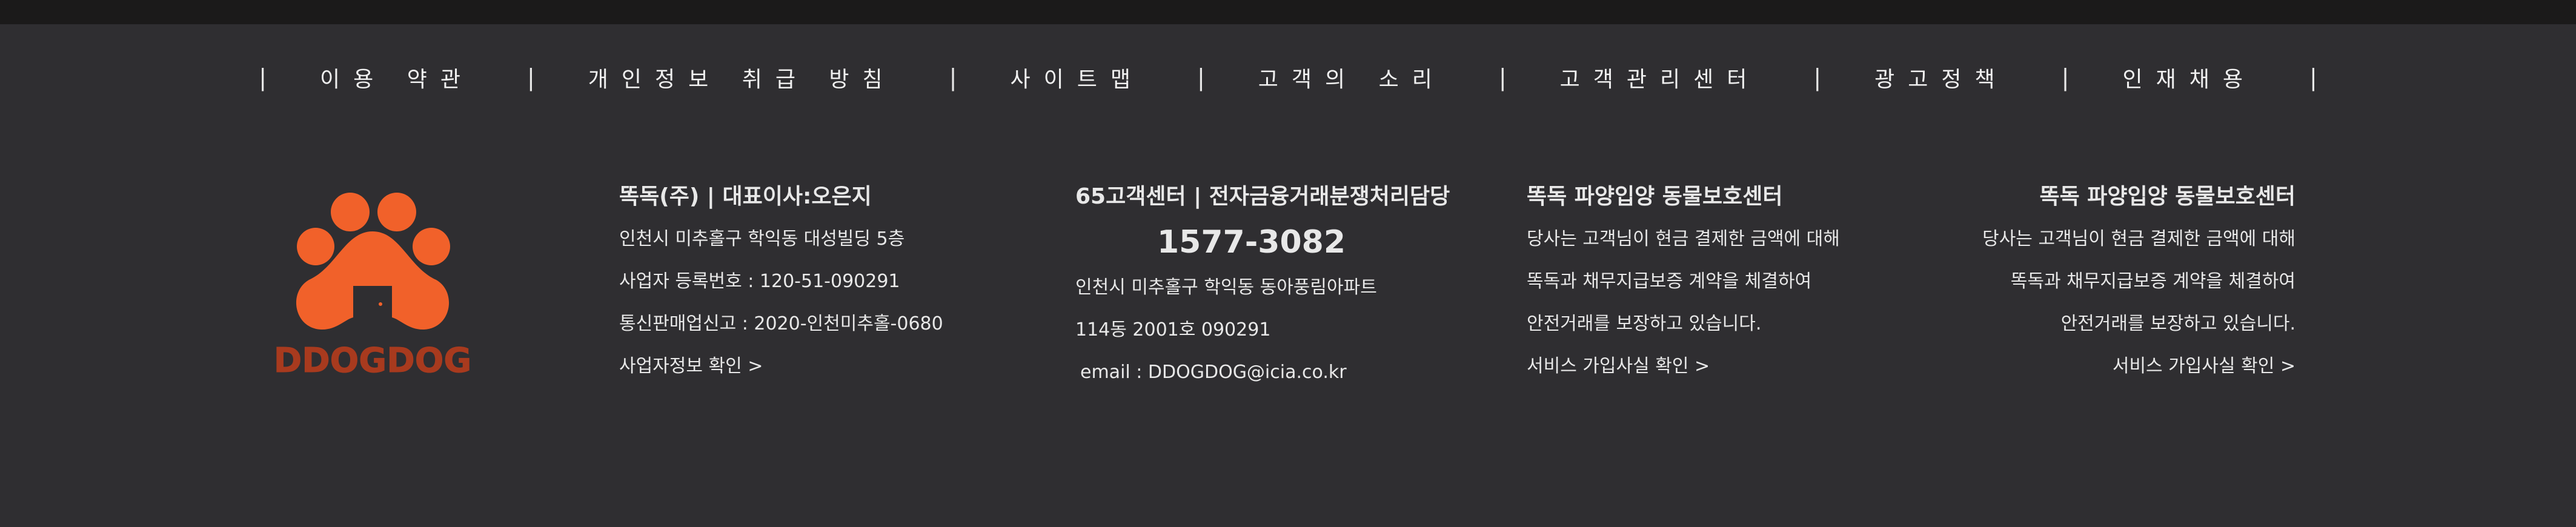 Image resolution: width=2576 pixels, height=527 pixels. What do you see at coordinates (2189, 77) in the screenshot?
I see `nav-link-careers: 인재채용` at bounding box center [2189, 77].